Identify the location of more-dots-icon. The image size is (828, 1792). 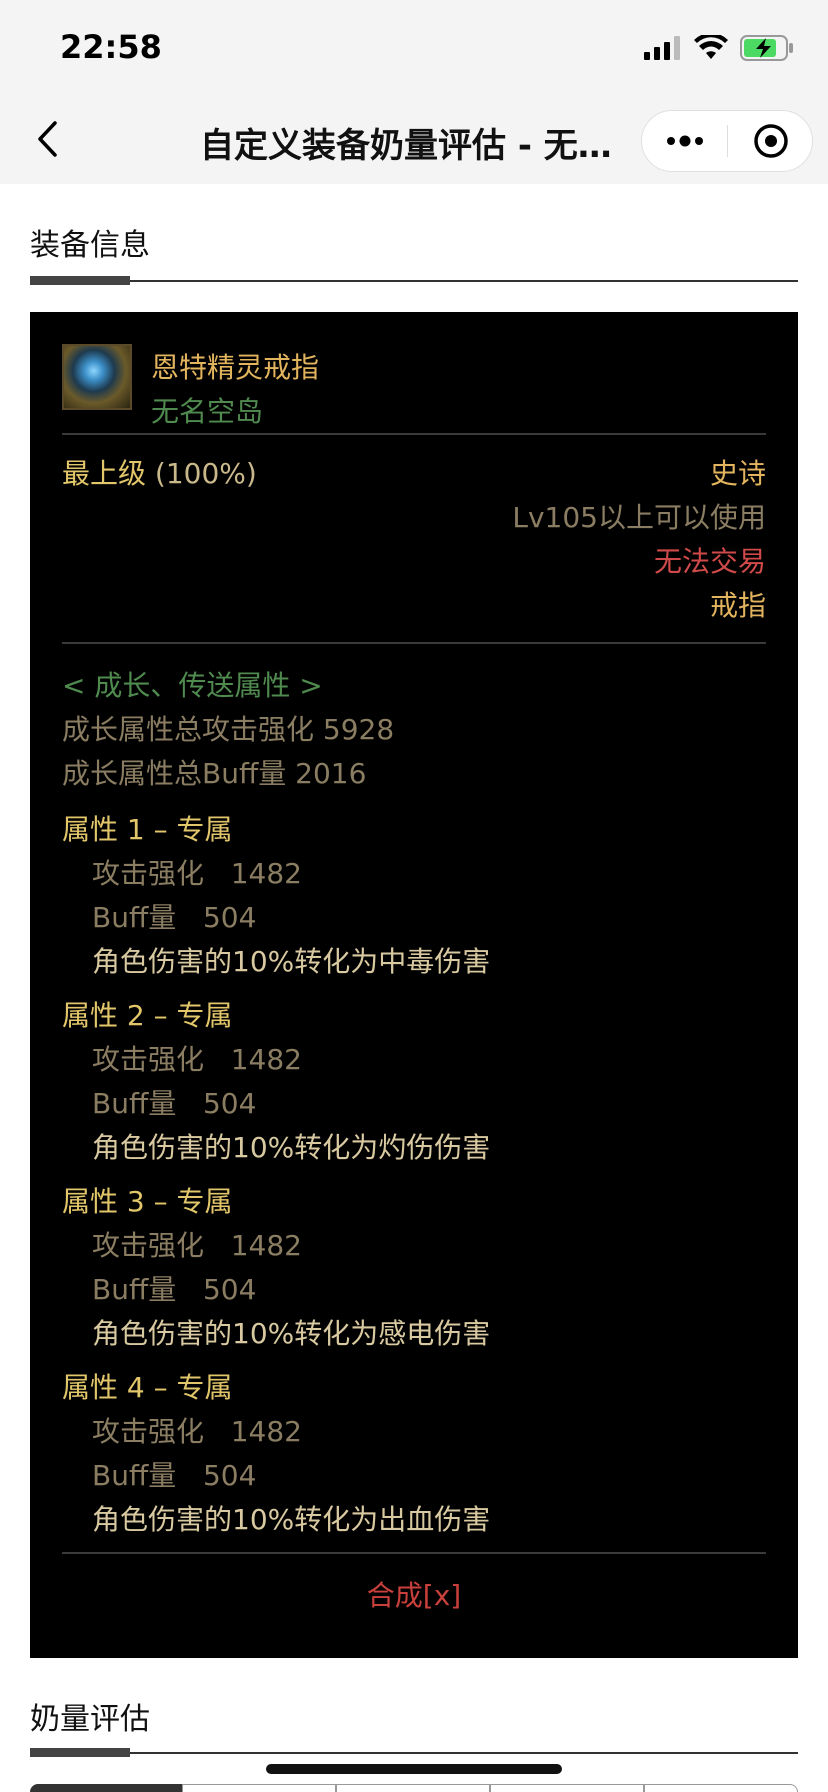
(684, 141).